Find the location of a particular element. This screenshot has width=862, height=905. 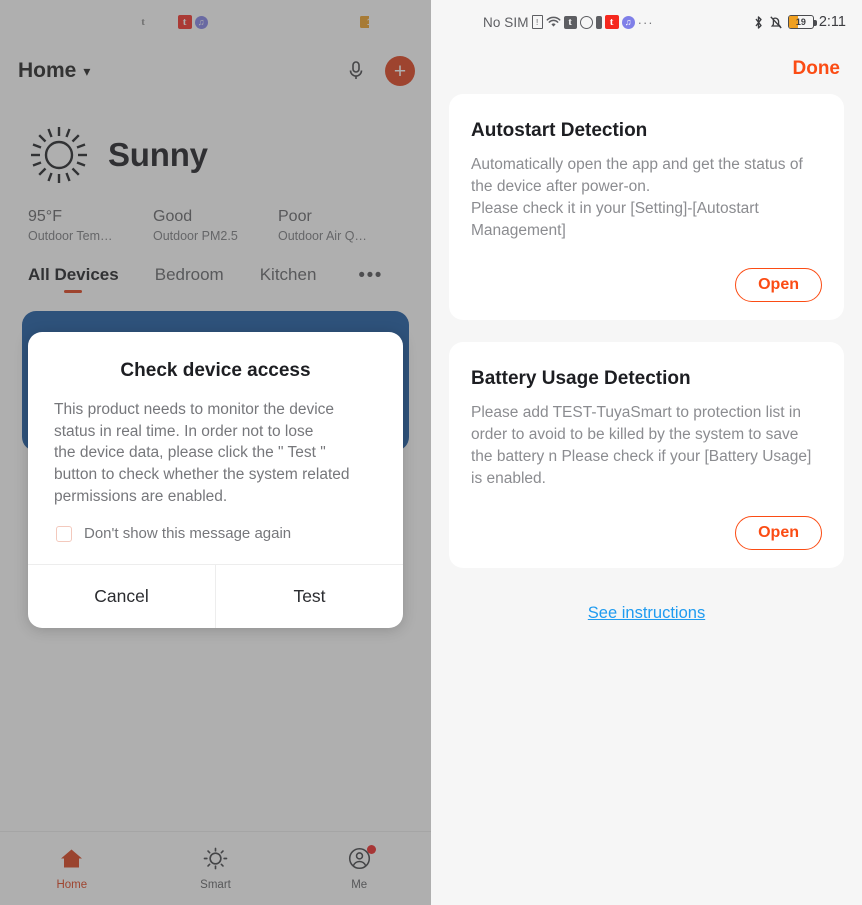

wifi-icon is located at coordinates (553, 22).